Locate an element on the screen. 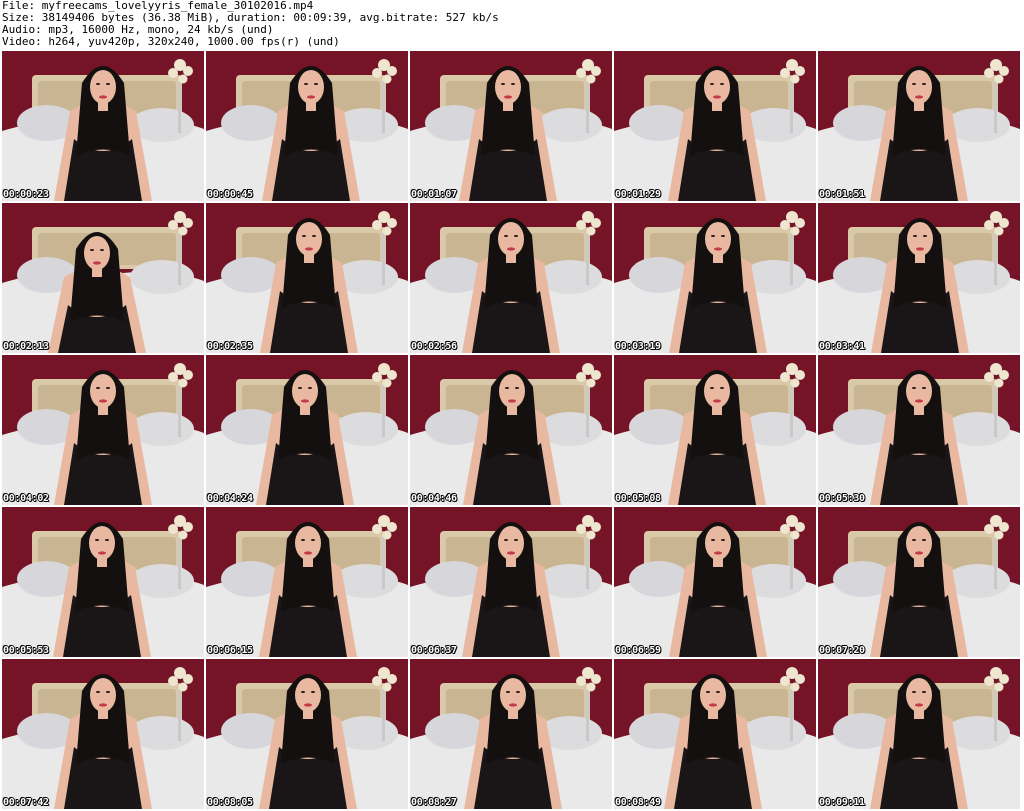 The width and height of the screenshot is (1024, 811). frame-timestamp: 00:06:15 is located at coordinates (230, 650).